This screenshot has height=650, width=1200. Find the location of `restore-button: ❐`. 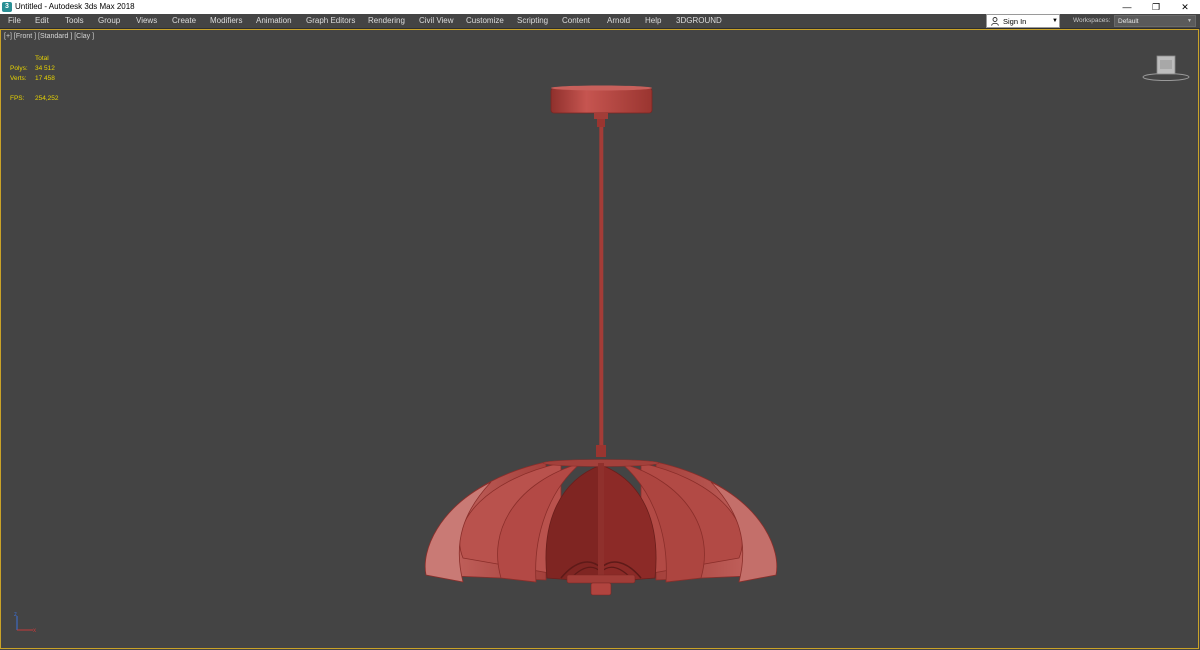

restore-button: ❐ is located at coordinates (1156, 7).